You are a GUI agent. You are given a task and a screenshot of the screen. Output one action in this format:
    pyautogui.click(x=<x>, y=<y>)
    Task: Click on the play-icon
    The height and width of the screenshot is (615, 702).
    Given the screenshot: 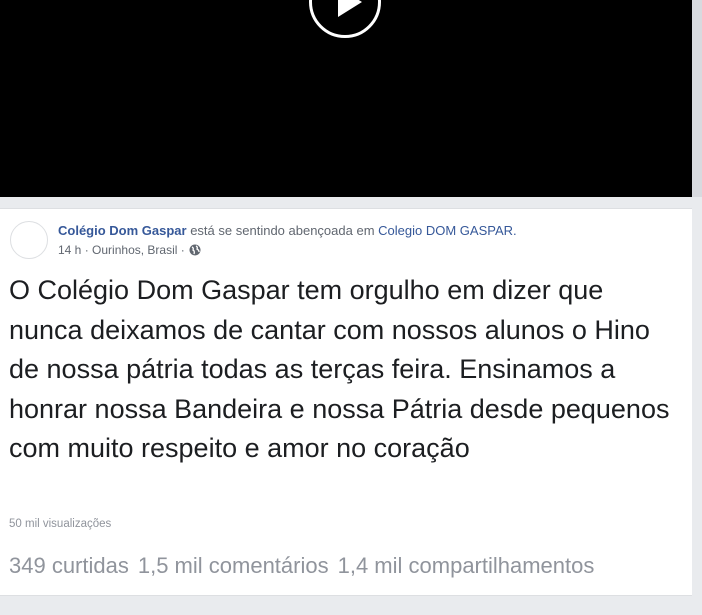 What is the action you would take?
    pyautogui.click(x=350, y=8)
    